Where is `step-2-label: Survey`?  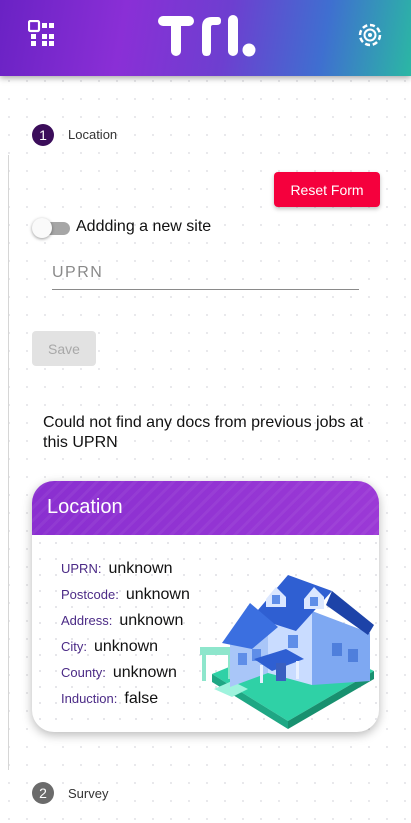 step-2-label: Survey is located at coordinates (88, 793).